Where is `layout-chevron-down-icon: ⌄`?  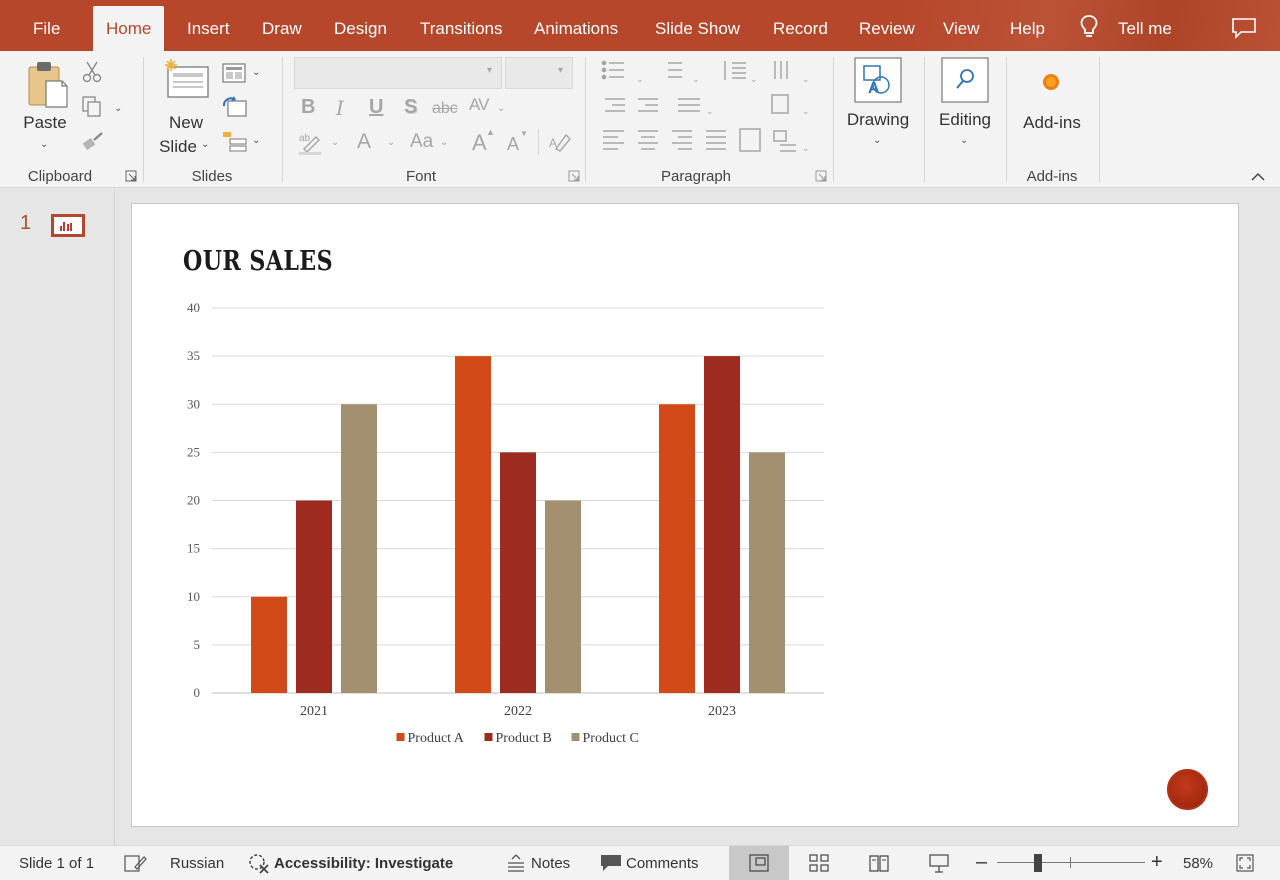
layout-chevron-down-icon: ⌄ is located at coordinates (256, 72).